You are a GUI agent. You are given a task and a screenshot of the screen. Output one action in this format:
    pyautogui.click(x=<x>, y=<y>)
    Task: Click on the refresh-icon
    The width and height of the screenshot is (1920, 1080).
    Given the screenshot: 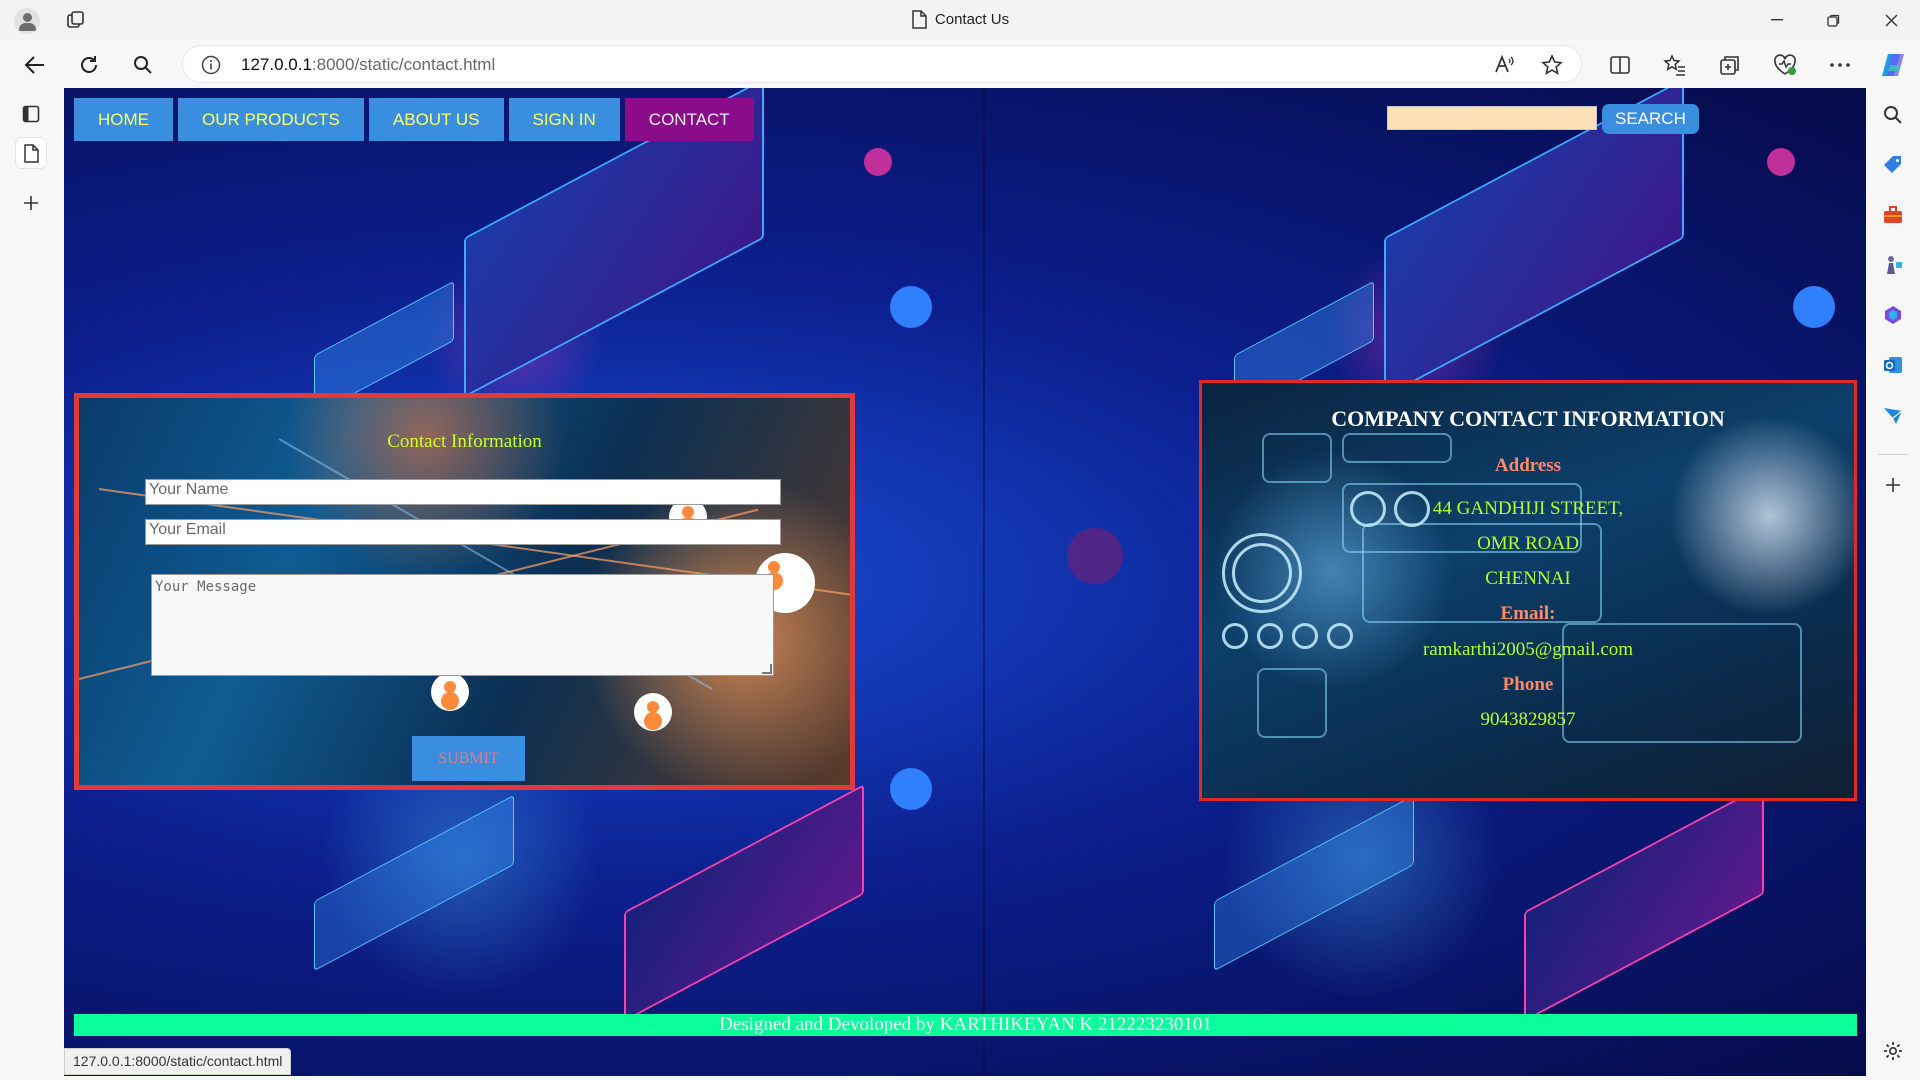 What is the action you would take?
    pyautogui.click(x=89, y=65)
    